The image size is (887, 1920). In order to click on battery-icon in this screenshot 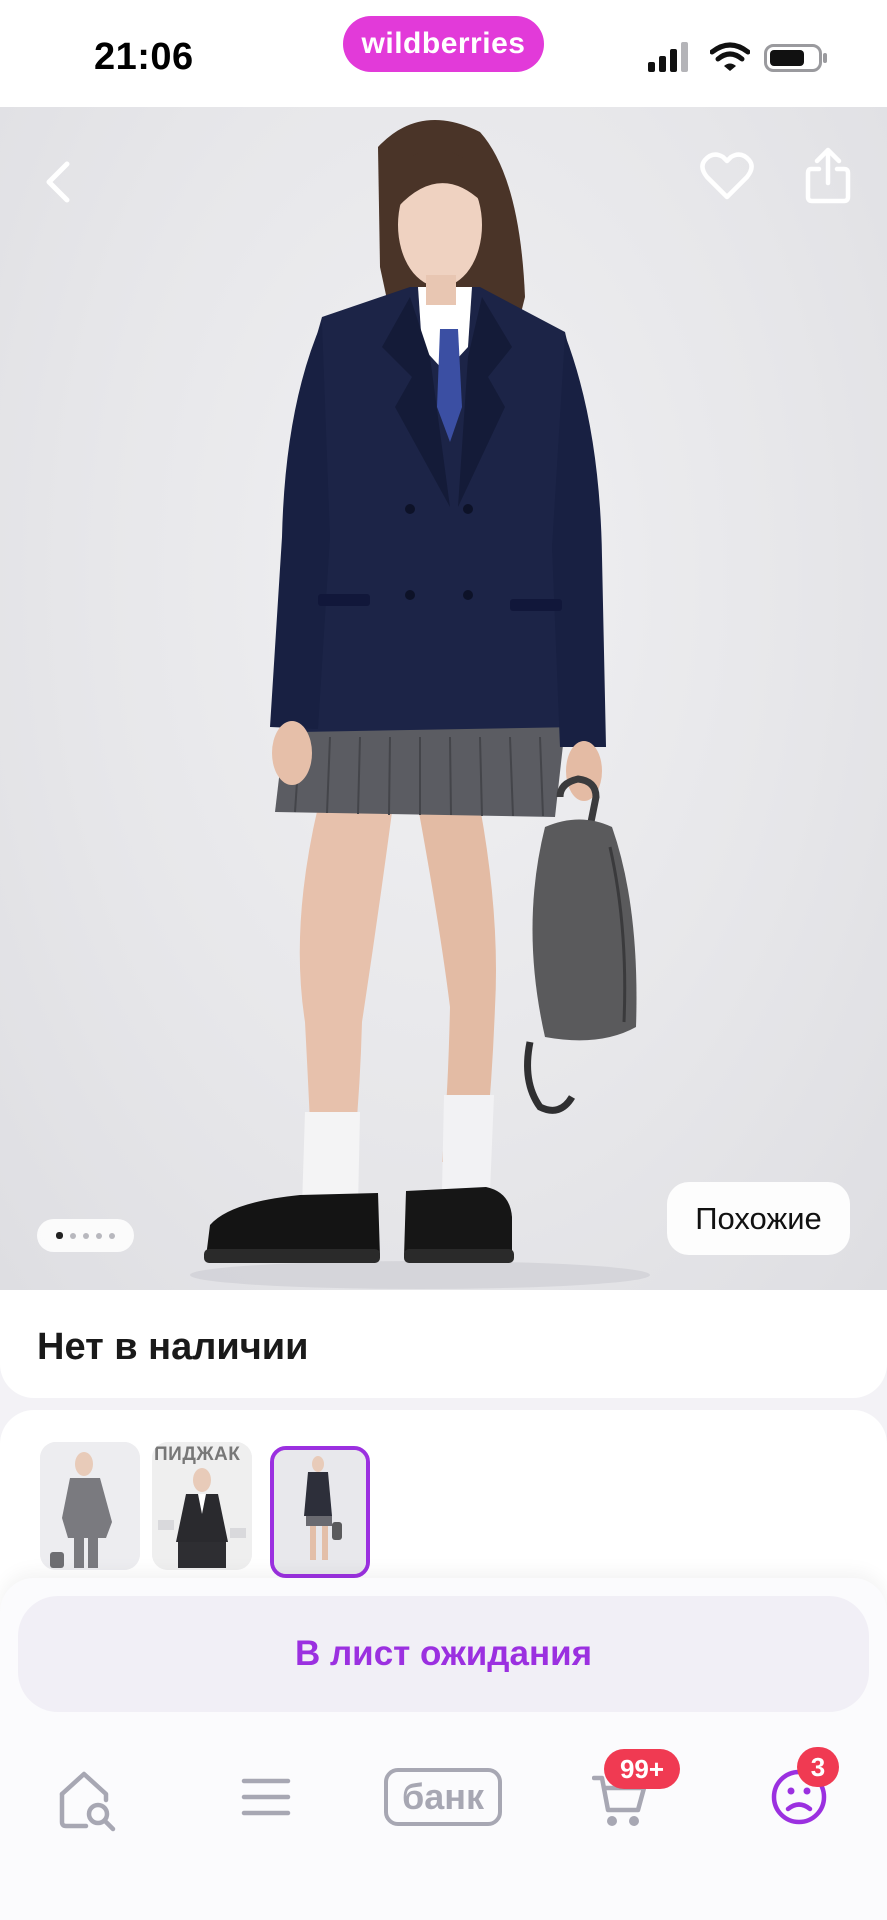, I will do `click(795, 58)`.